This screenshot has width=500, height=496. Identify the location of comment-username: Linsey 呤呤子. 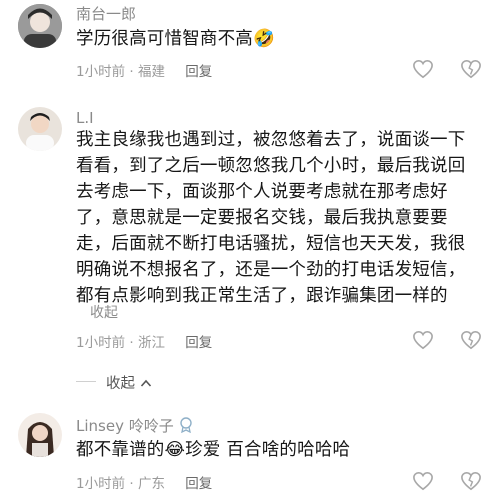
(134, 426).